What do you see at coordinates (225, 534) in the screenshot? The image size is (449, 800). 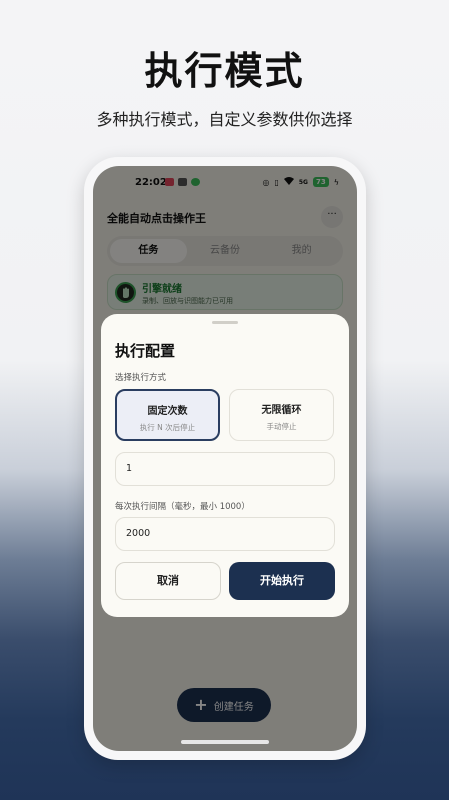 I see `interval-input: 2000` at bounding box center [225, 534].